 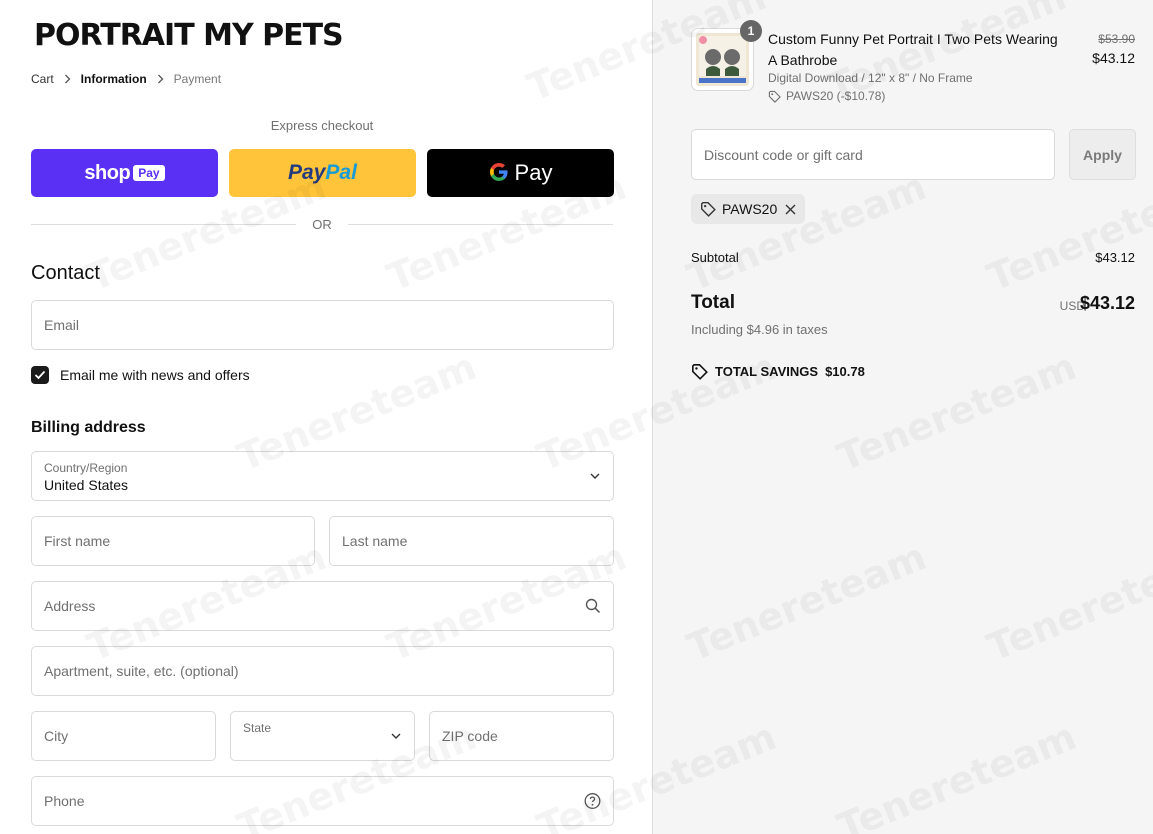 I want to click on first-name-field: First name, so click(x=173, y=541).